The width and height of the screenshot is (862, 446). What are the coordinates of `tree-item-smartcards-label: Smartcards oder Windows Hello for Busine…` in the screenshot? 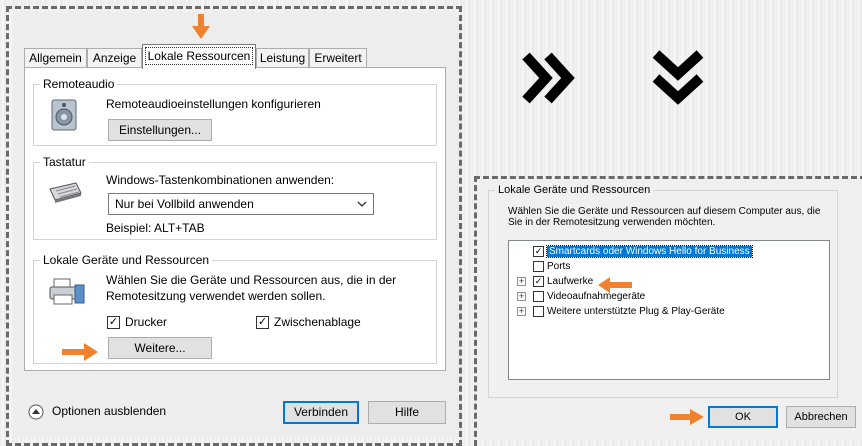 It's located at (649, 251).